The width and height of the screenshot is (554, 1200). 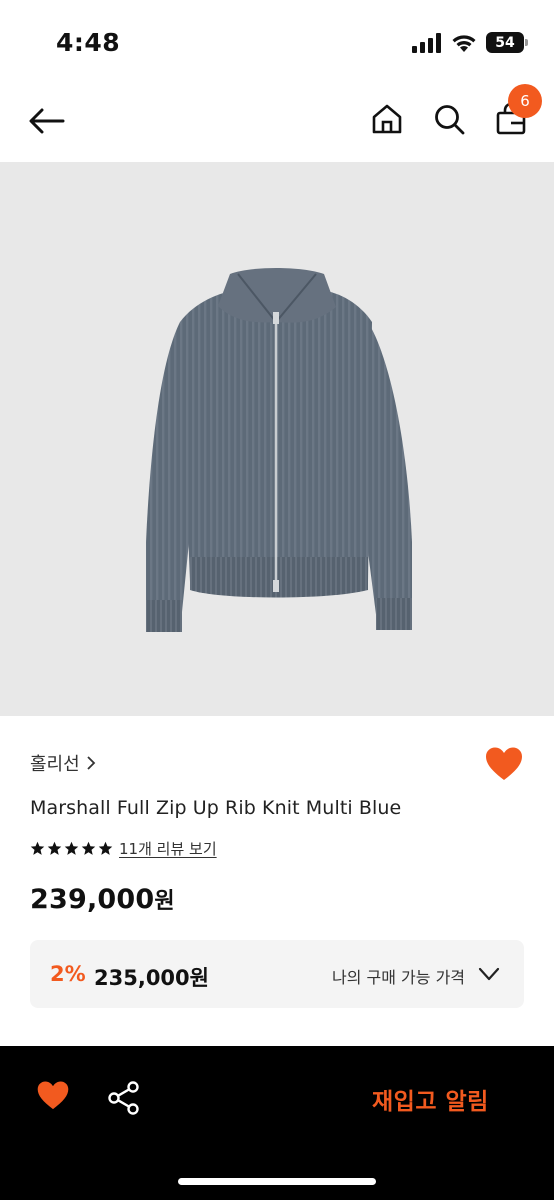 I want to click on search-icon, so click(x=450, y=120).